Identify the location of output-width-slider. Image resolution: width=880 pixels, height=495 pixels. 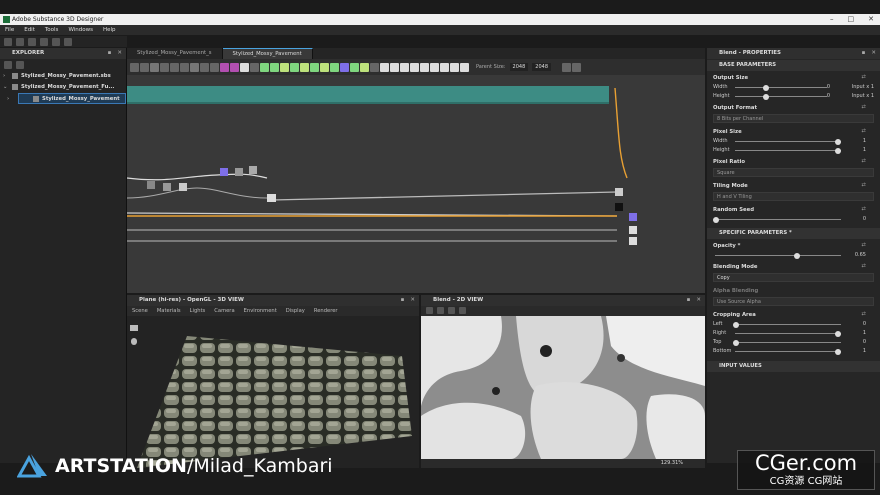
(781, 87).